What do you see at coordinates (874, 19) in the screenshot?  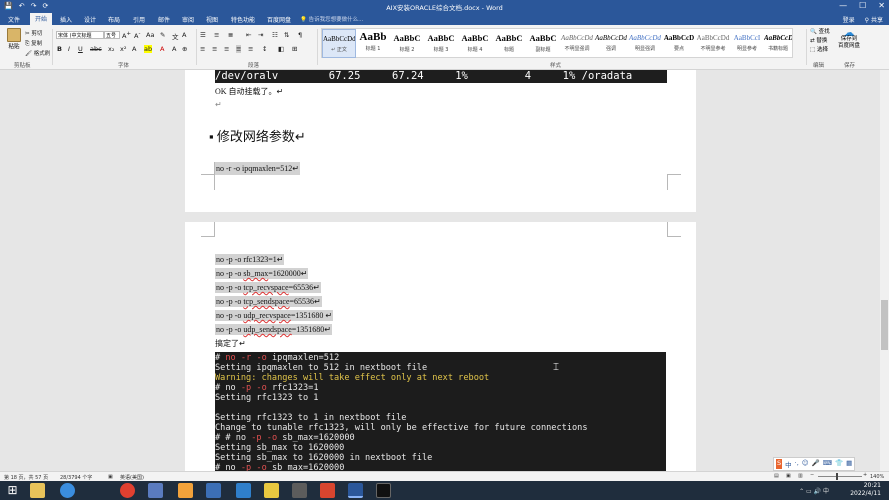 I see `share-link: ⚲ 共享` at bounding box center [874, 19].